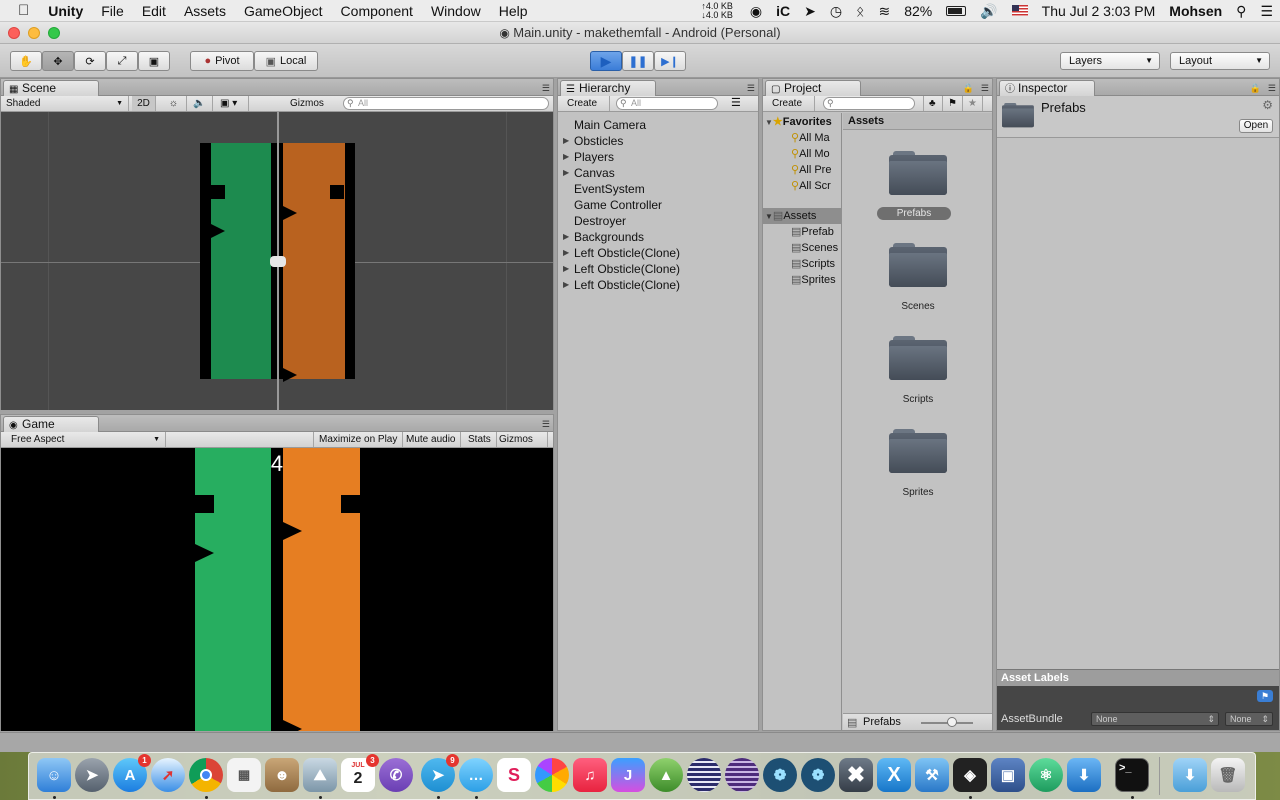 Image resolution: width=1280 pixels, height=800 pixels. Describe the element at coordinates (1255, 88) in the screenshot. I see `inspector-lock-icon: 🔒` at that location.